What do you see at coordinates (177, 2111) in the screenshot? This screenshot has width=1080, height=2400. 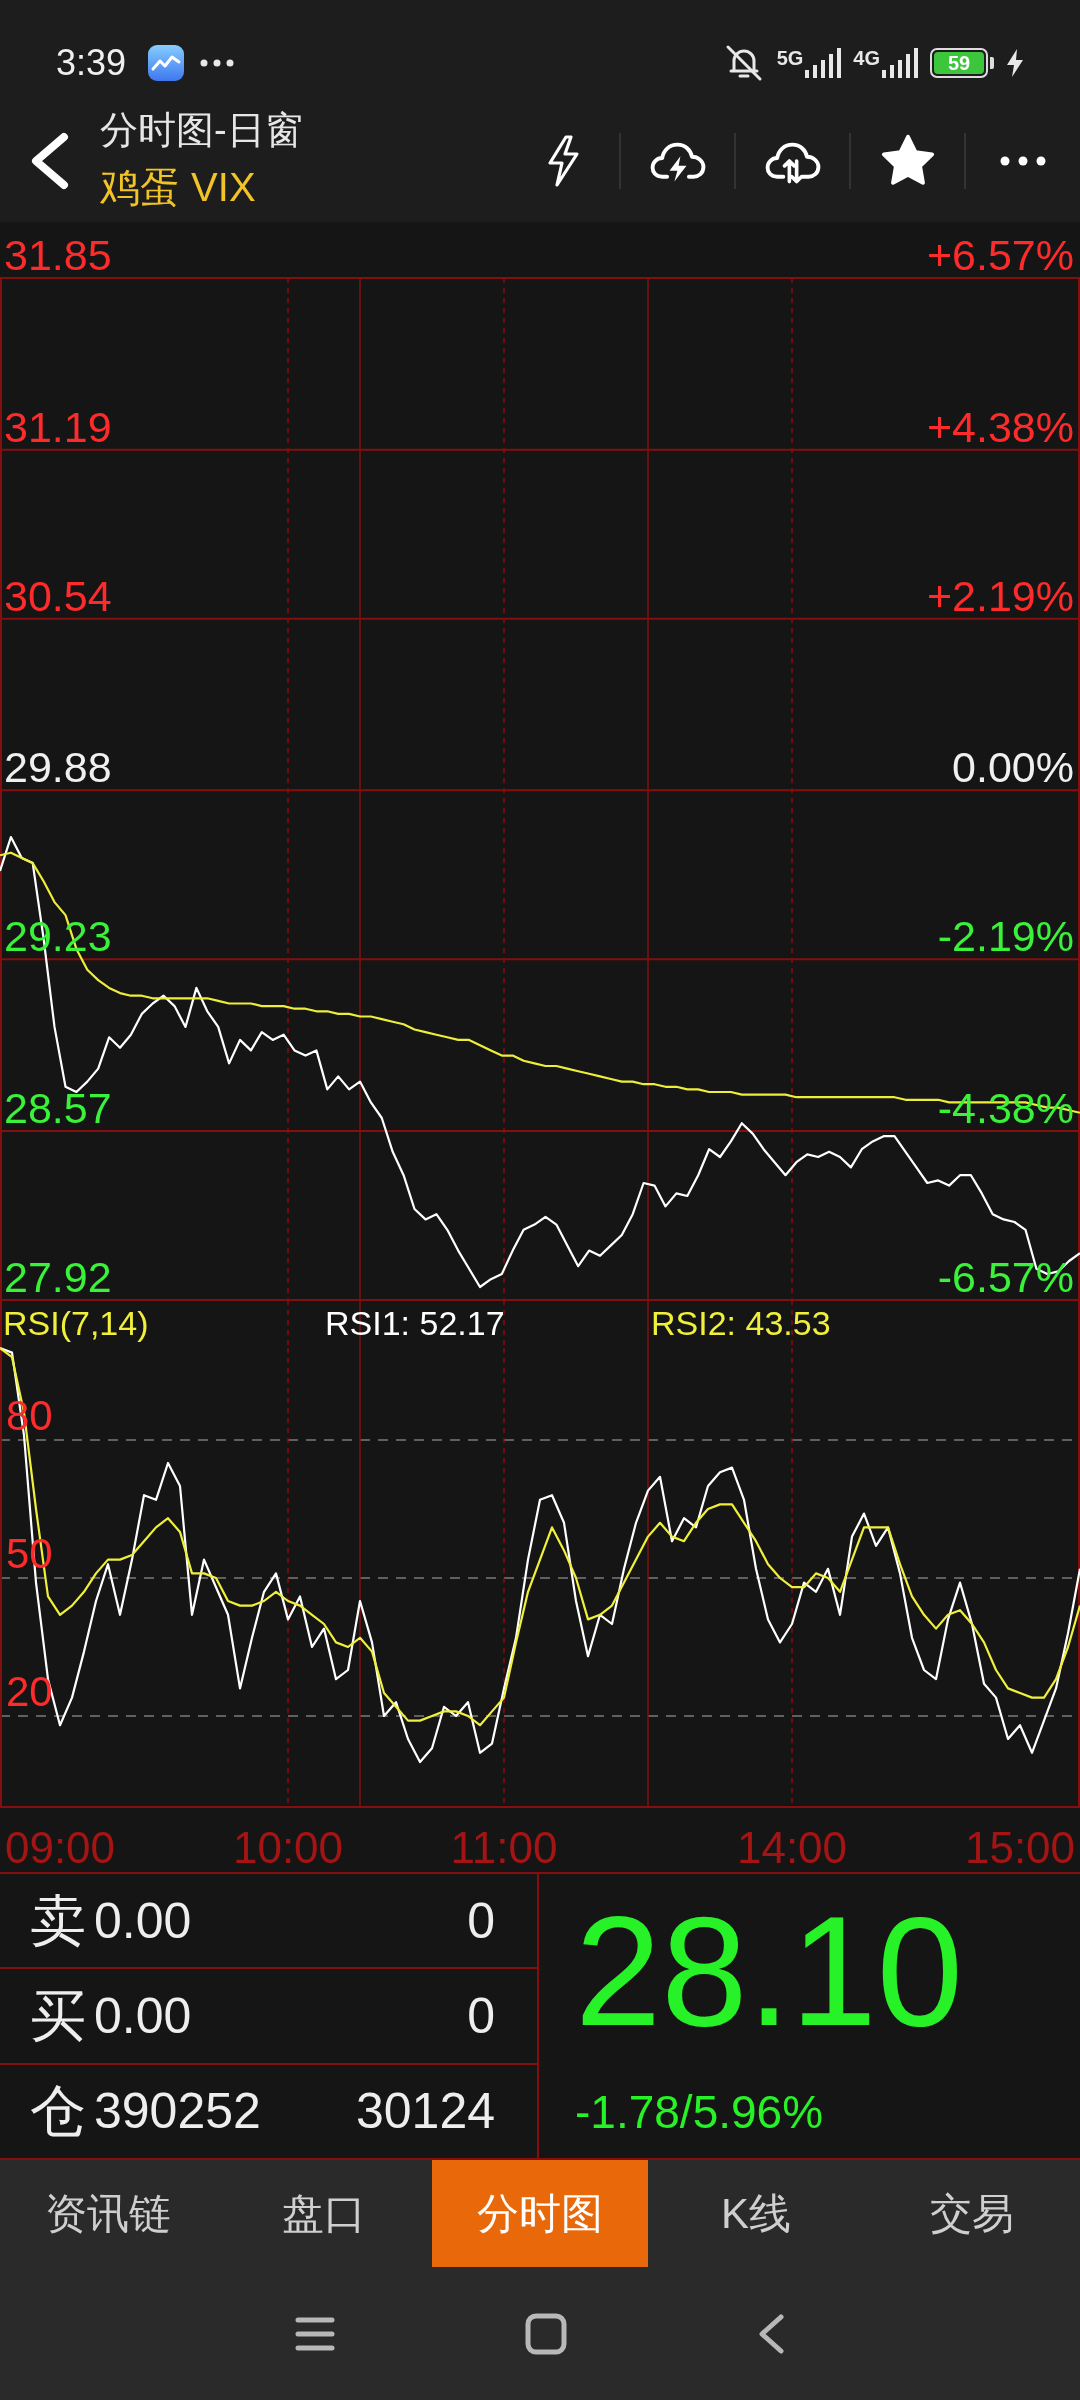 I see `quote-value: 390252` at bounding box center [177, 2111].